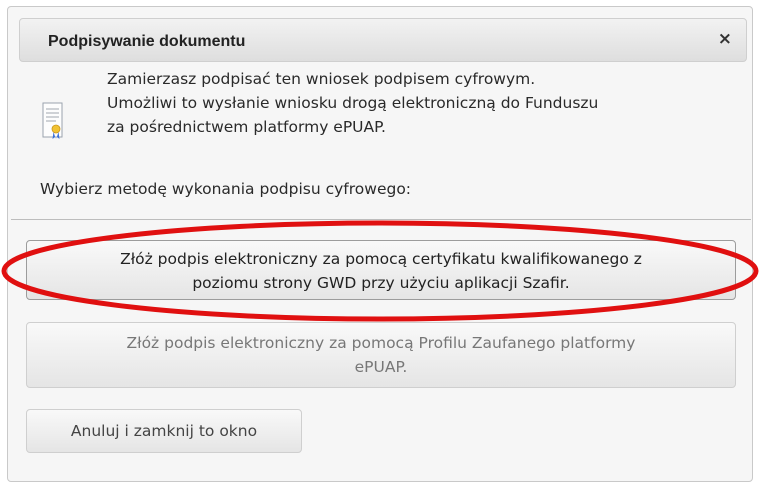  I want to click on divider, so click(381, 219).